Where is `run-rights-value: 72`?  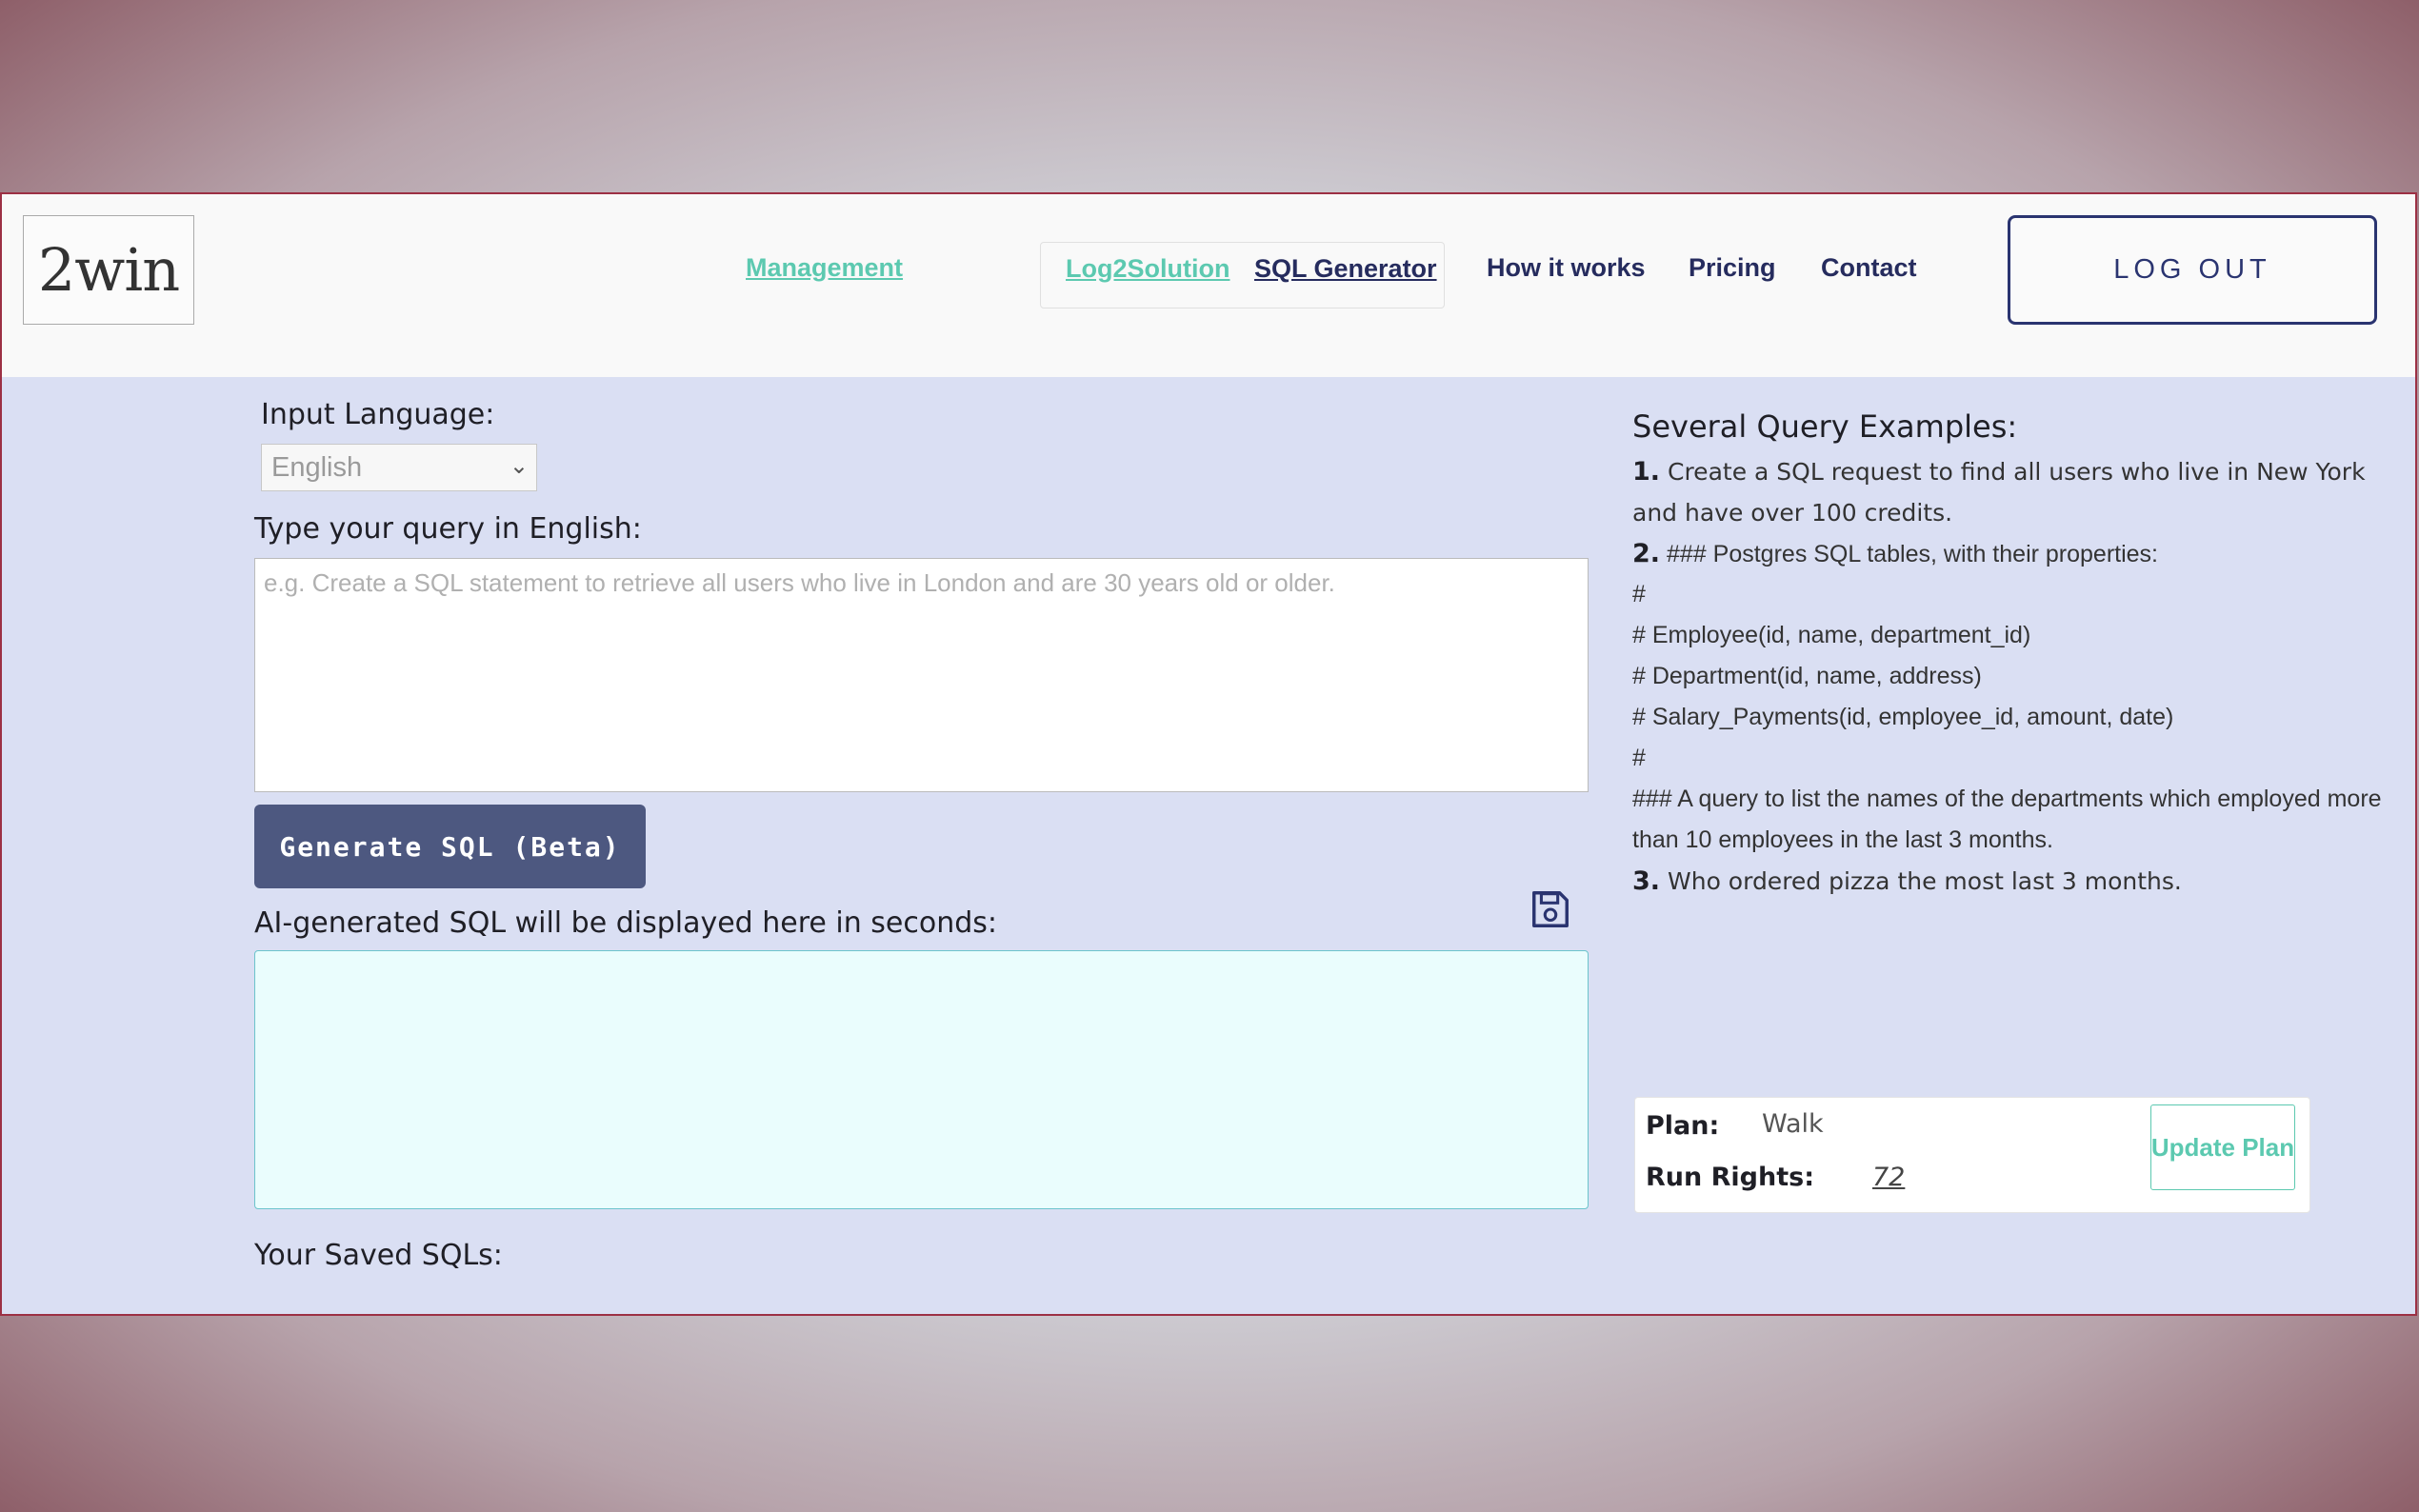
run-rights-value: 72 is located at coordinates (1888, 1177).